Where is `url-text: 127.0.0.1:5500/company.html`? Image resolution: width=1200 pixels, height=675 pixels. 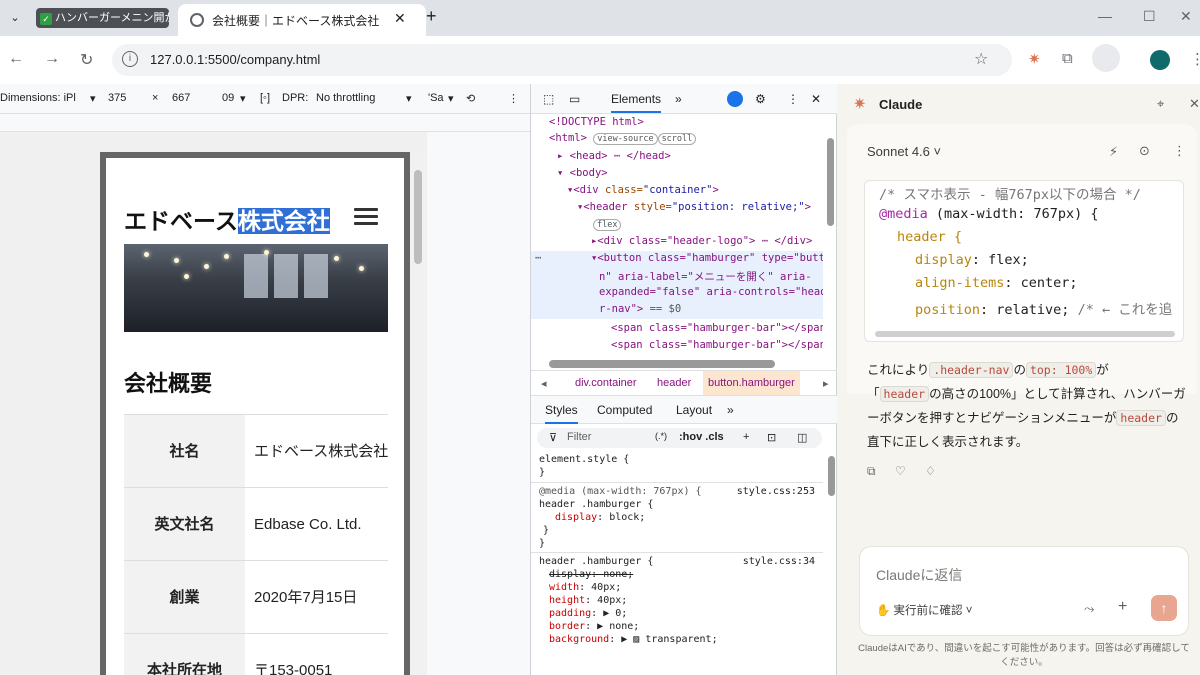 url-text: 127.0.0.1:5500/company.html is located at coordinates (235, 59).